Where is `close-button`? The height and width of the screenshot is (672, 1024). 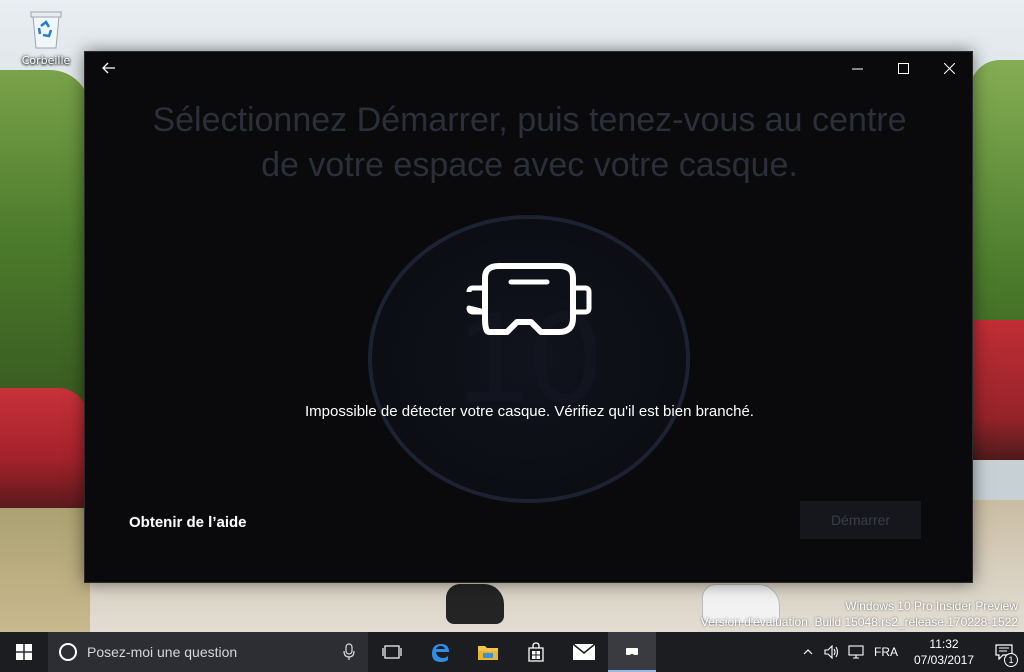 close-button is located at coordinates (949, 68).